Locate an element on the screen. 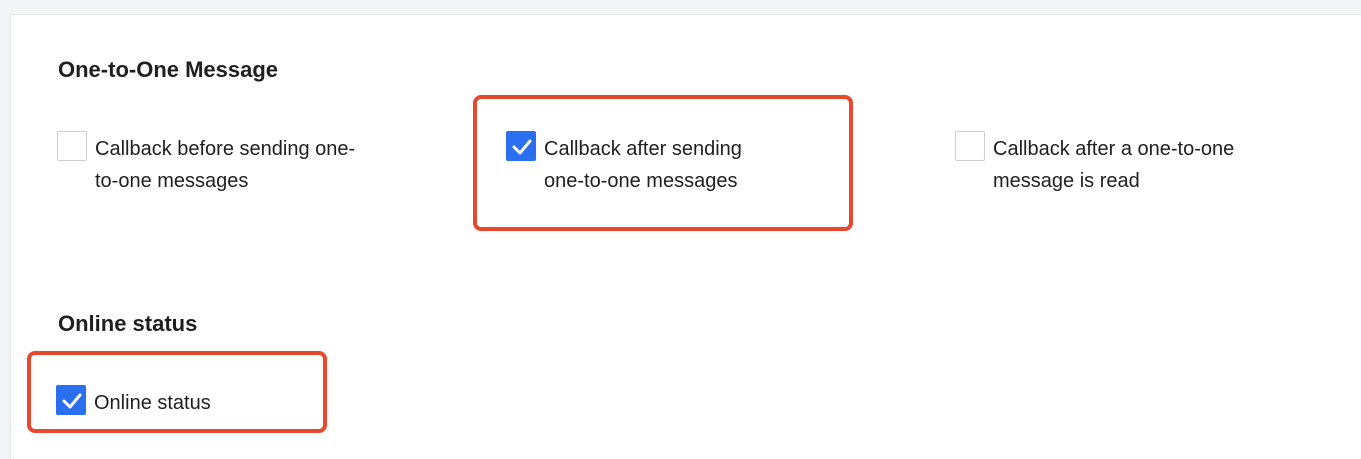 Image resolution: width=1361 pixels, height=459 pixels. checkbox-online-status is located at coordinates (71, 400).